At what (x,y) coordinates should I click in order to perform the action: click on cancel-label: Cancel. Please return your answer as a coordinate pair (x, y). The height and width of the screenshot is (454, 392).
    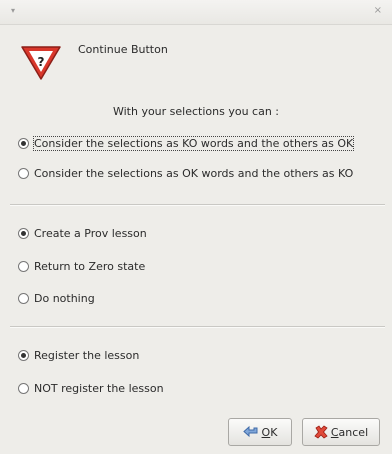
    Looking at the image, I should click on (349, 432).